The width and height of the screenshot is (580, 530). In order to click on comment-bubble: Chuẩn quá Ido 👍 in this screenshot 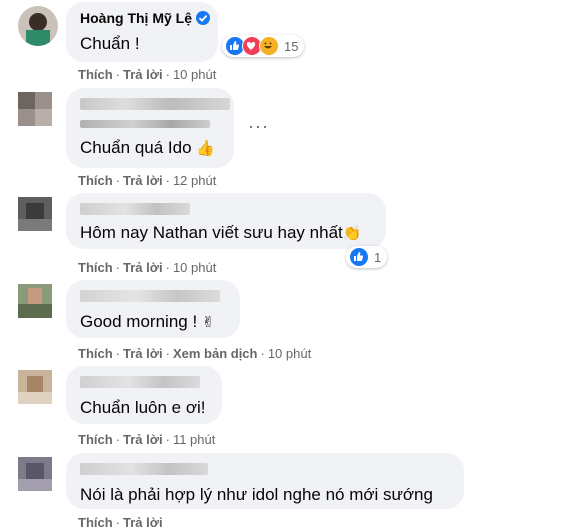, I will do `click(150, 128)`.